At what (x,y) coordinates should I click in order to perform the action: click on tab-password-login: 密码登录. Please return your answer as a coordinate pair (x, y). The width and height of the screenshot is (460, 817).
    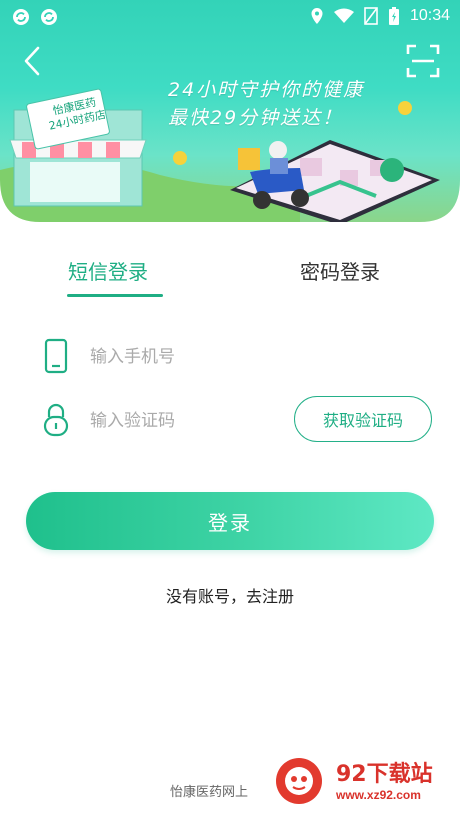
    Looking at the image, I should click on (340, 270).